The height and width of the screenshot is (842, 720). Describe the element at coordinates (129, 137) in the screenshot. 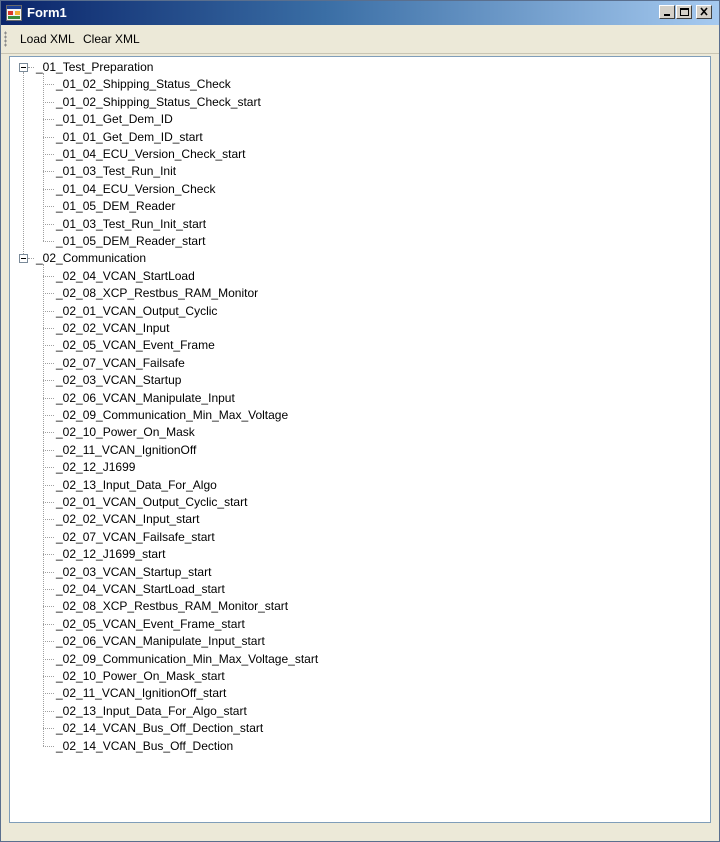

I see `tree-node-item: _01_01_Get_Dem_ID_start` at that location.